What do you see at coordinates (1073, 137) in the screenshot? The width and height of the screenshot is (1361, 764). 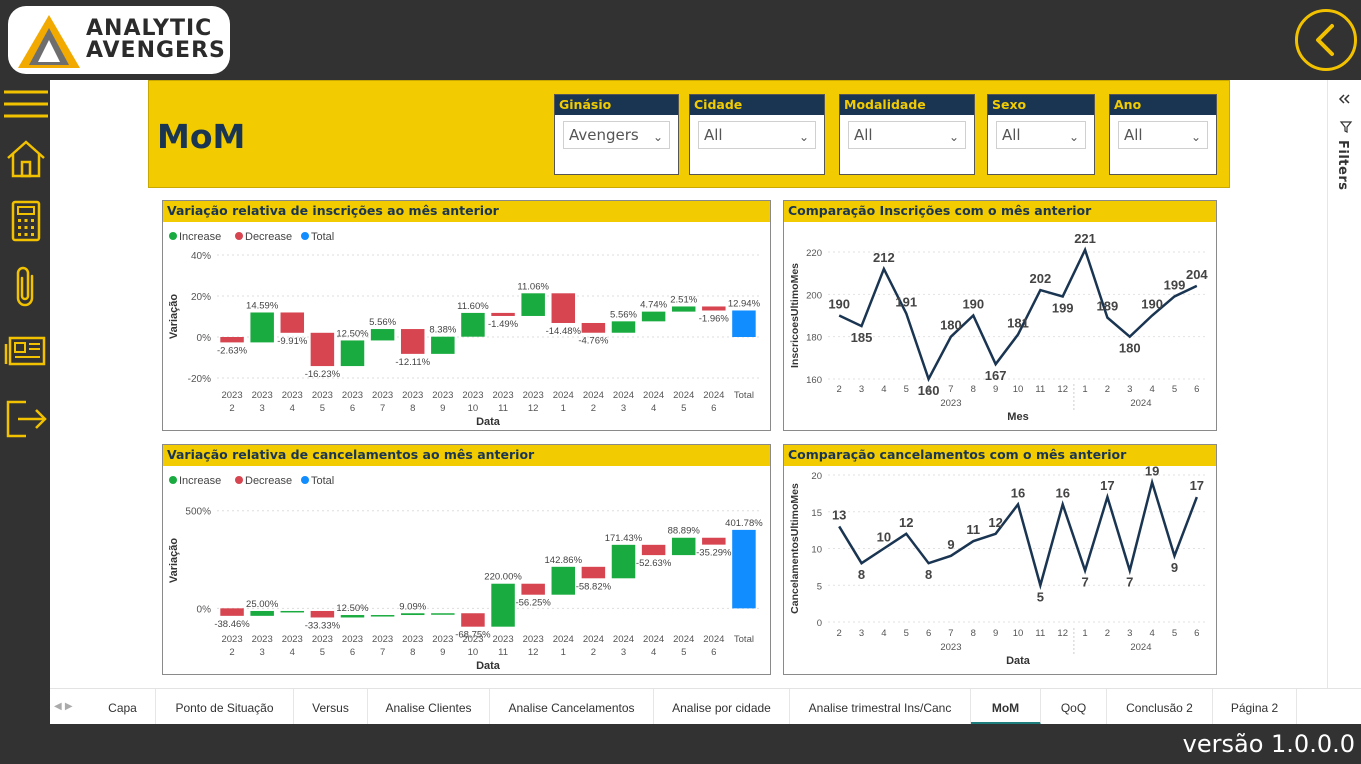 I see `chevron-down-icon: ⌄` at bounding box center [1073, 137].